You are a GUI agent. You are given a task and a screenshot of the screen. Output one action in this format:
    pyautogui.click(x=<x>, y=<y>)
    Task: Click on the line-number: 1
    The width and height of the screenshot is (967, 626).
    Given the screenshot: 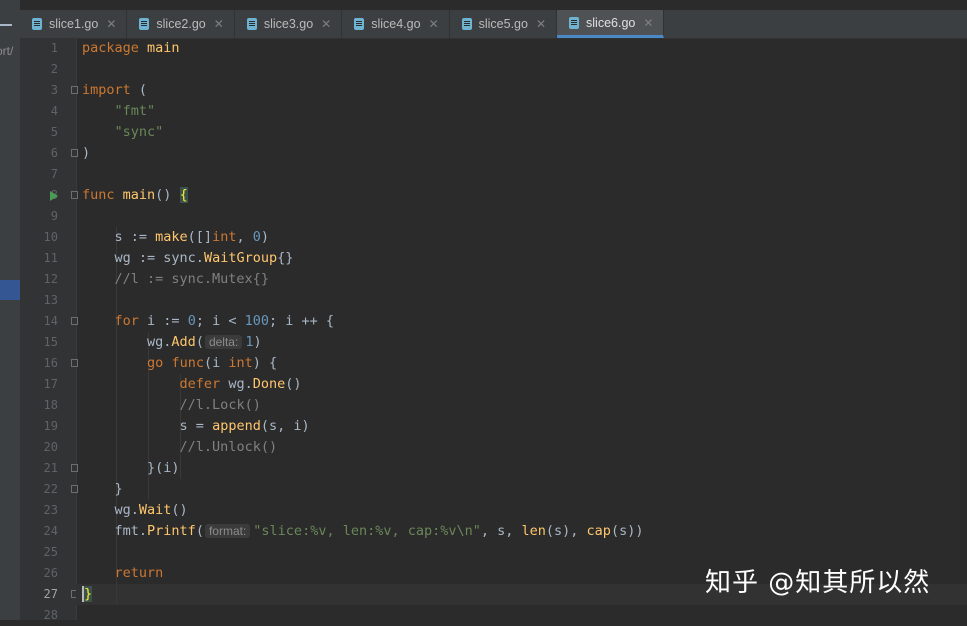 What is the action you would take?
    pyautogui.click(x=39, y=48)
    